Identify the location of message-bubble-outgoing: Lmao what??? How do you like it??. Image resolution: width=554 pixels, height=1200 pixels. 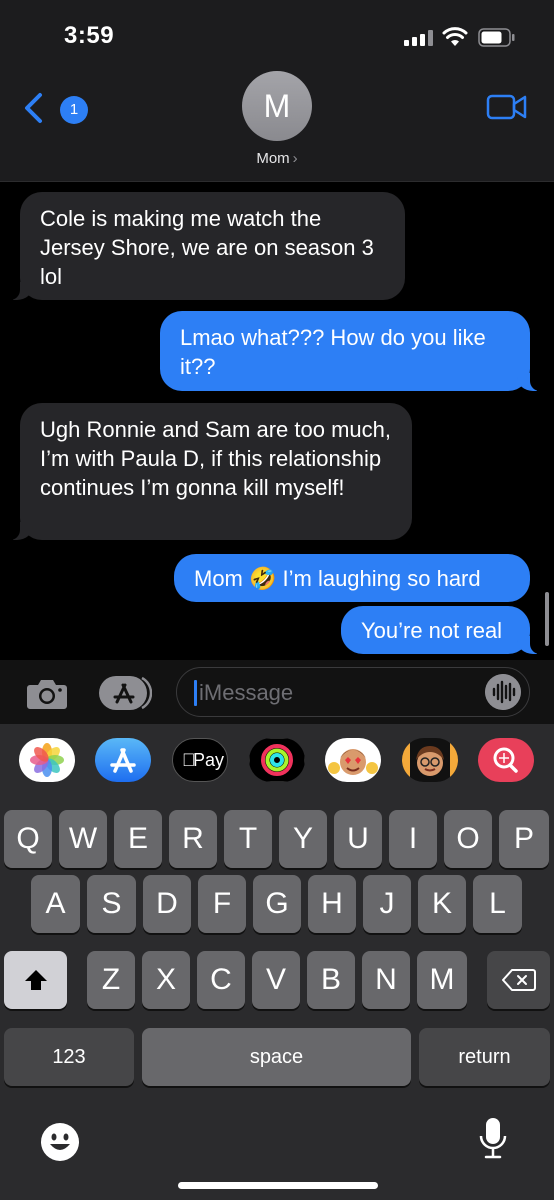
(351, 351).